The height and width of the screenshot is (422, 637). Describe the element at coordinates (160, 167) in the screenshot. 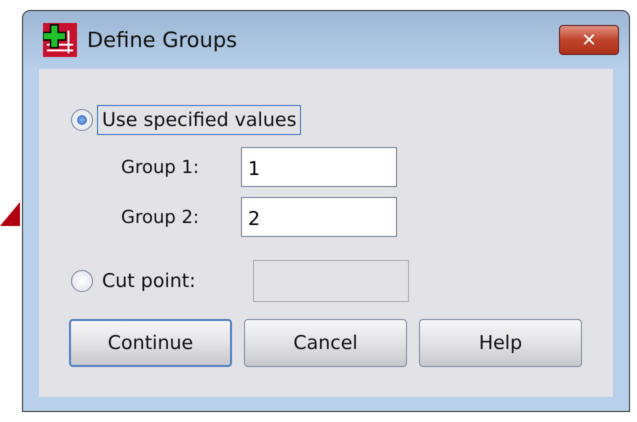

I see `field-label: Group 1:` at that location.